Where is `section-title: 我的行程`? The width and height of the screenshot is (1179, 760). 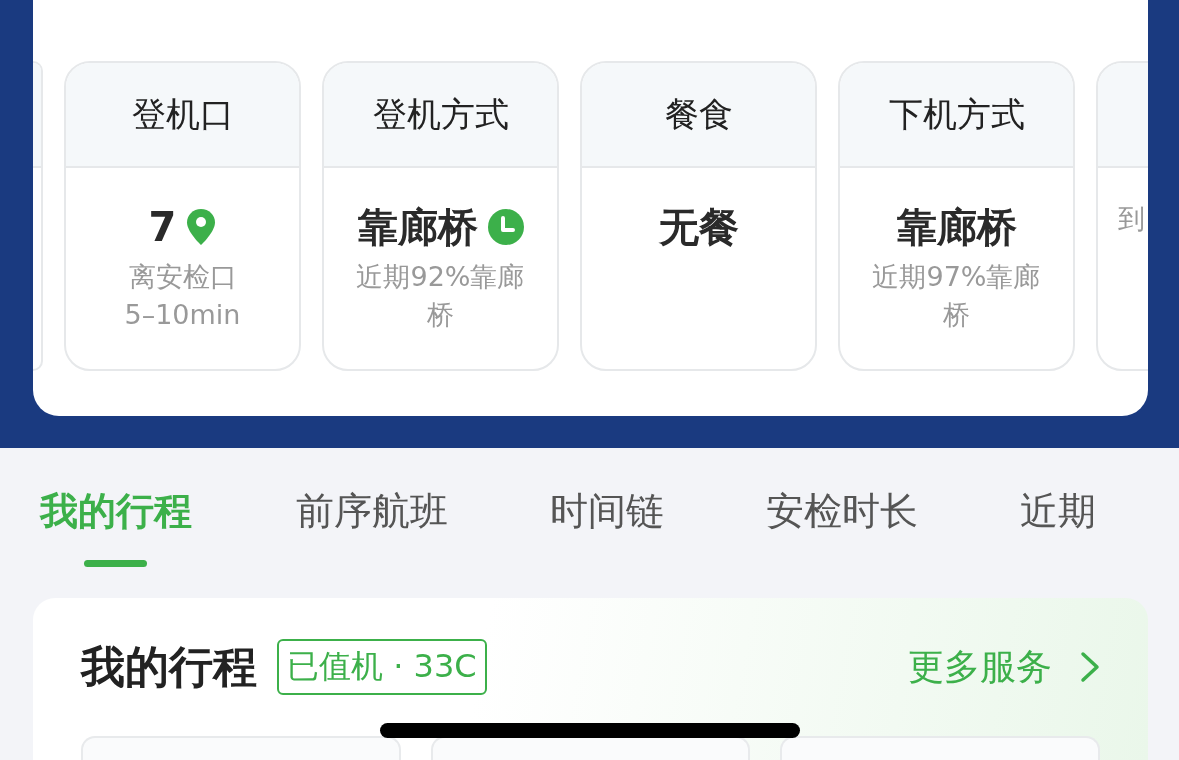
section-title: 我的行程 is located at coordinates (169, 666).